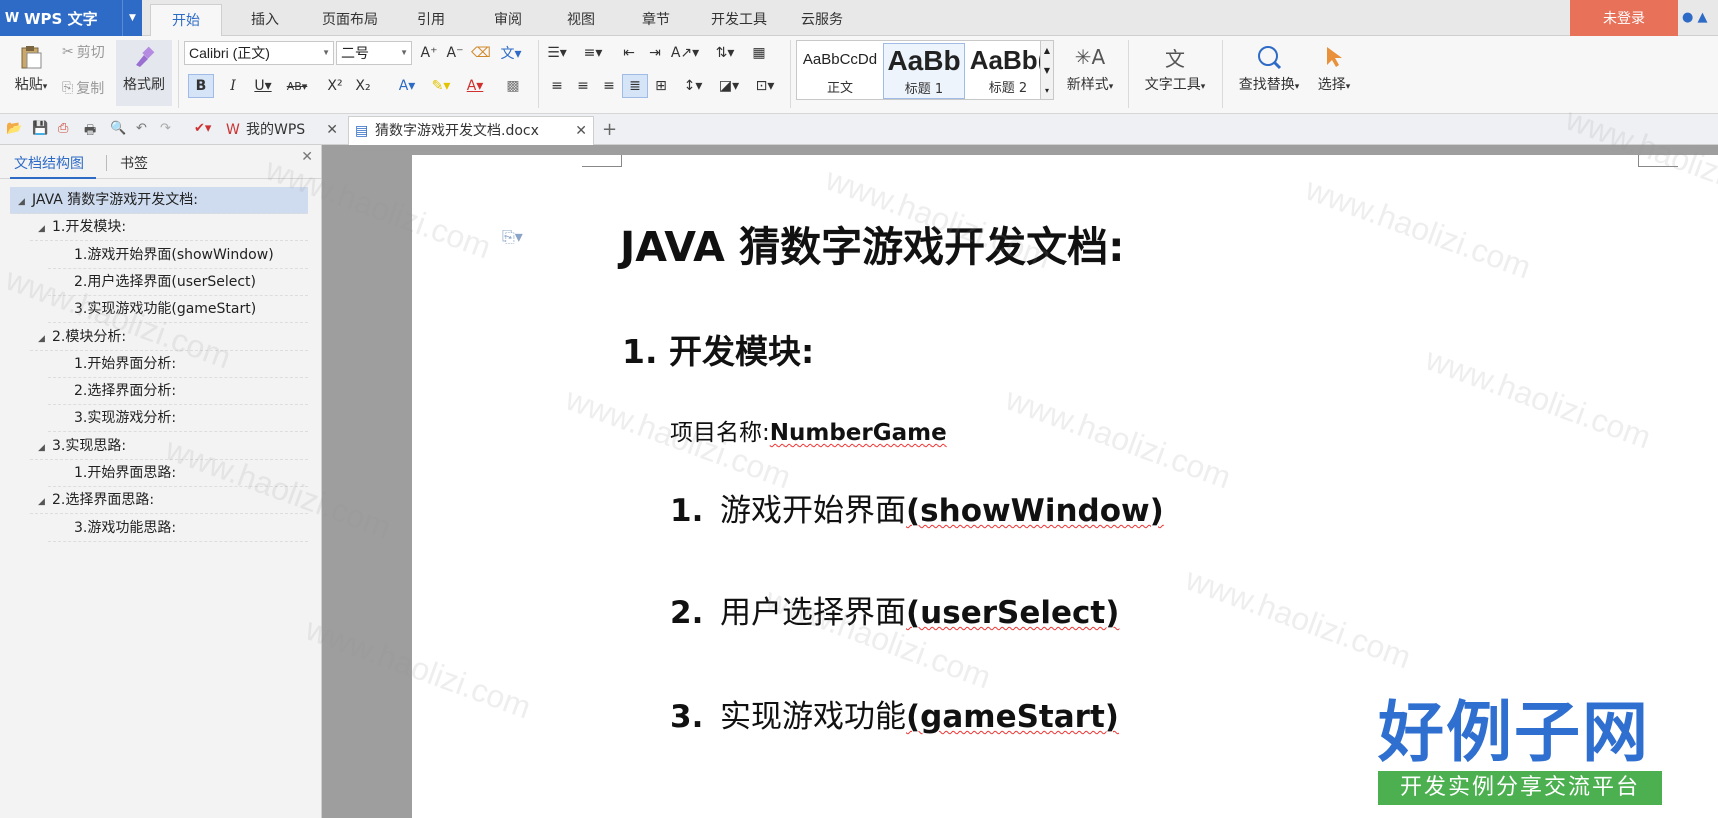  Describe the element at coordinates (508, 20) in the screenshot. I see `tab-4: 审阅` at that location.